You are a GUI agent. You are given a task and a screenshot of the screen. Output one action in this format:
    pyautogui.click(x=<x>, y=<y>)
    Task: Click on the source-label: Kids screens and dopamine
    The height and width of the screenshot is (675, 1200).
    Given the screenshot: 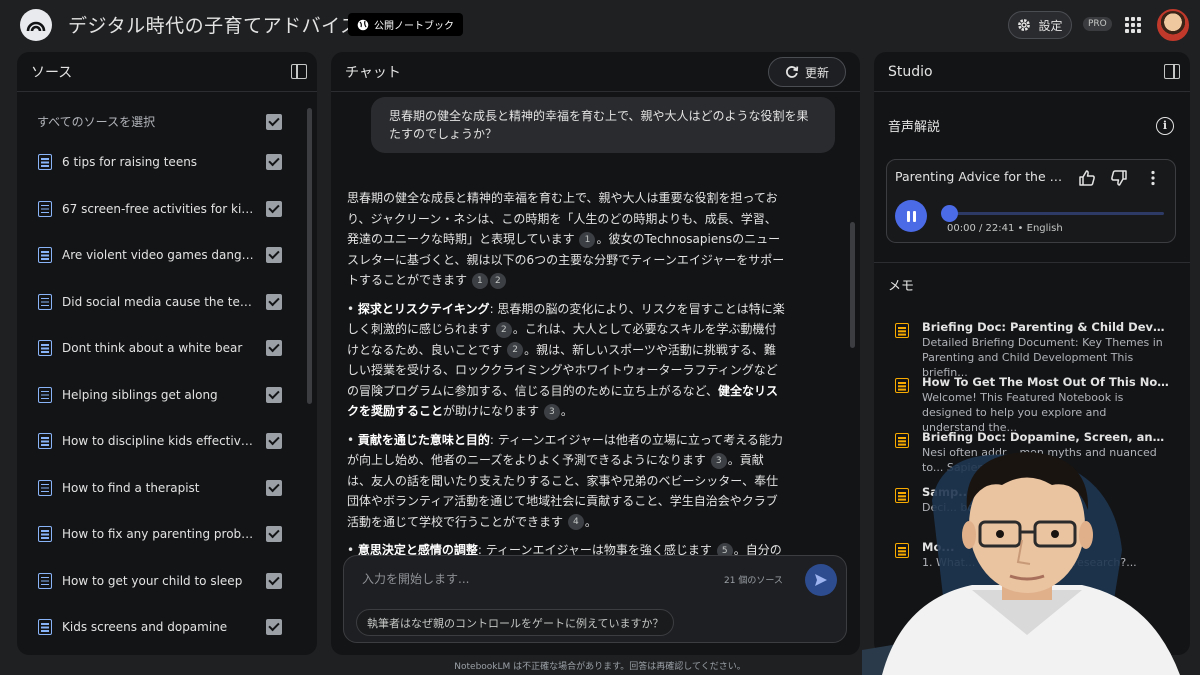 What is the action you would take?
    pyautogui.click(x=145, y=627)
    